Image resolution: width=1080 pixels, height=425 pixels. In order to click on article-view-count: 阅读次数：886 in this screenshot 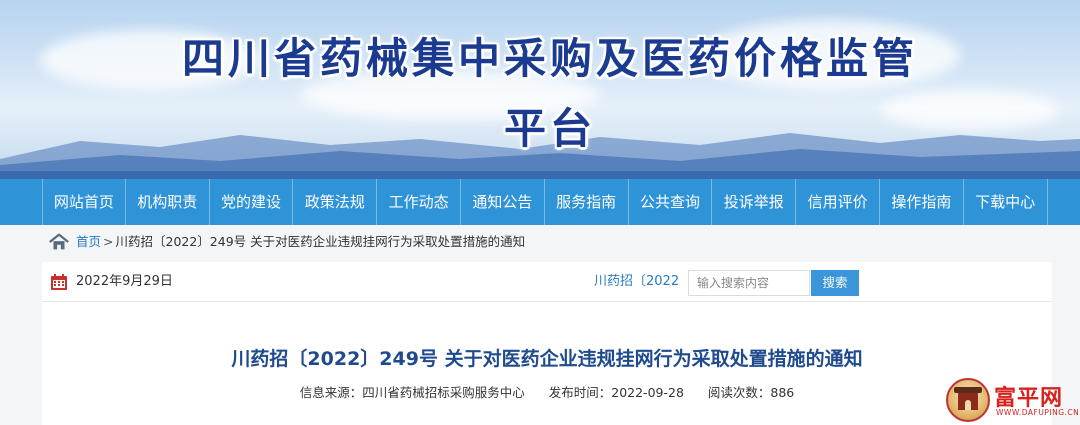, I will do `click(751, 392)`.